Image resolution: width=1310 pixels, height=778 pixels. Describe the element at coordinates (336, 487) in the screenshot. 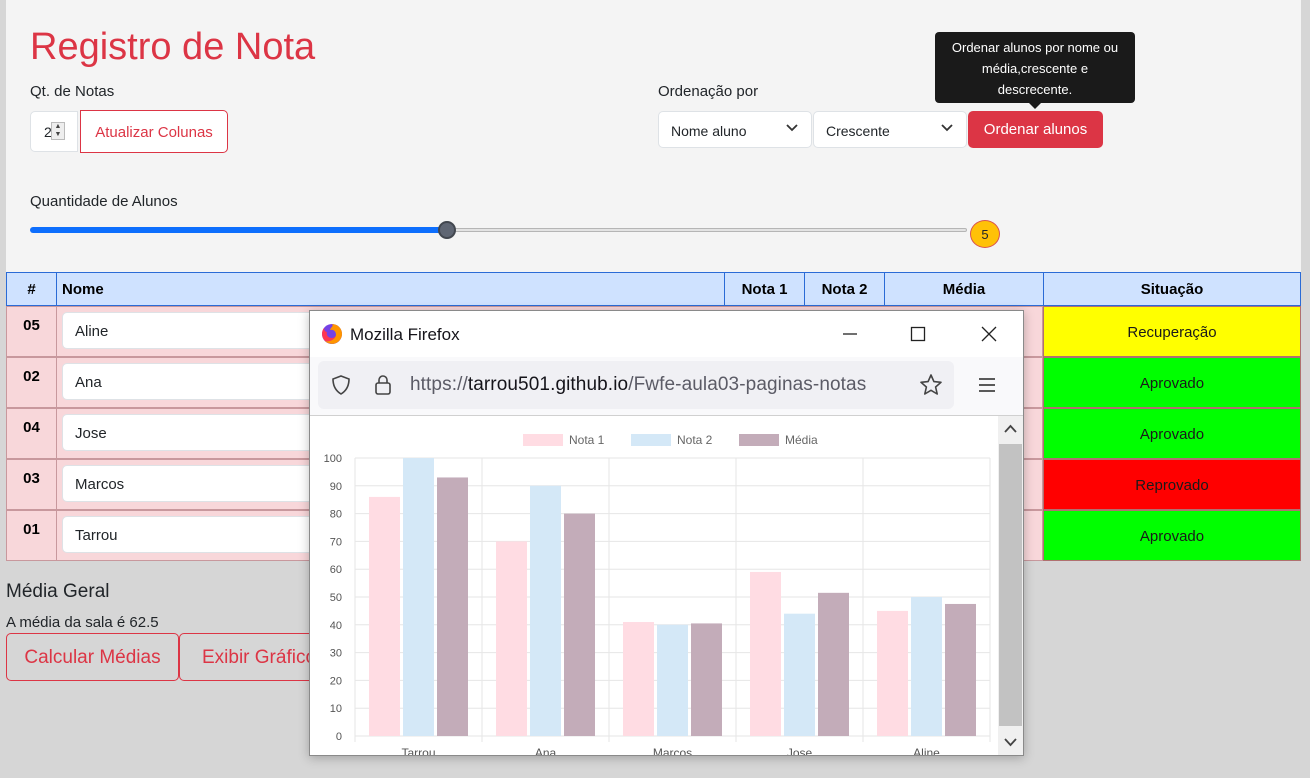

I see `y-tick-label: 90` at that location.